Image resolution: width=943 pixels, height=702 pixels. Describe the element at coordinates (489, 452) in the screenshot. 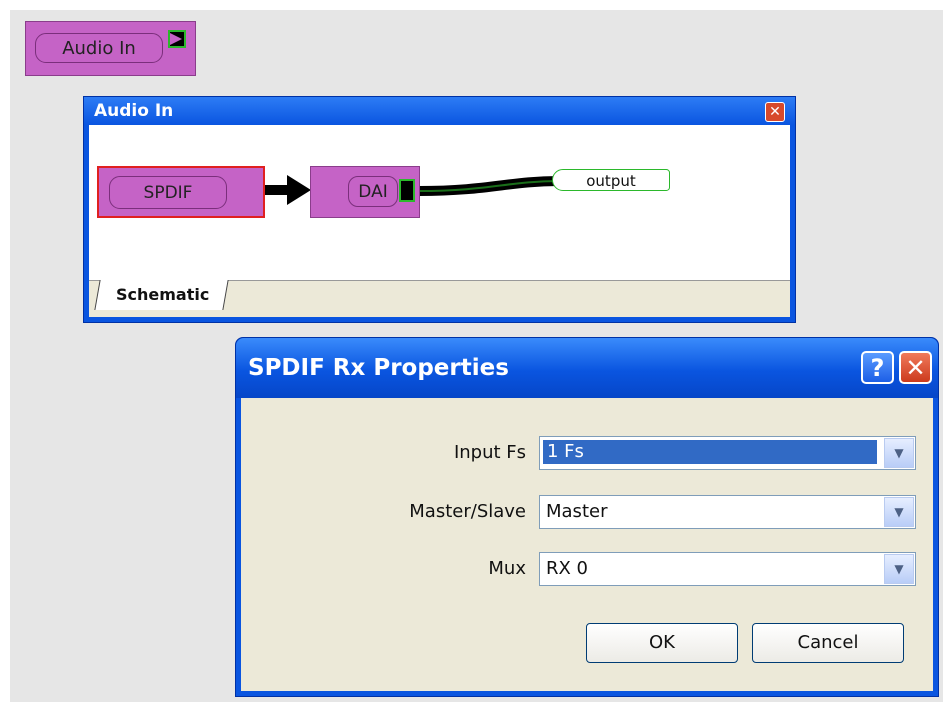

I see `input-fs-label: Input Fs` at that location.